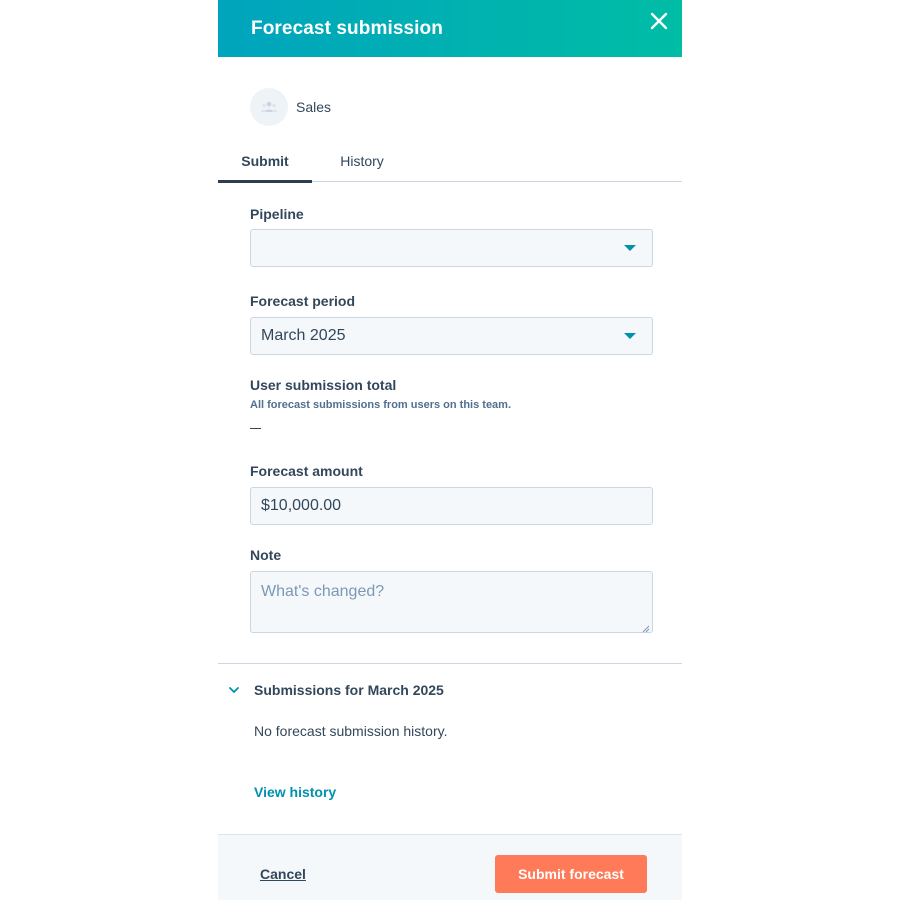  Describe the element at coordinates (314, 107) in the screenshot. I see `team-name: Sales` at that location.